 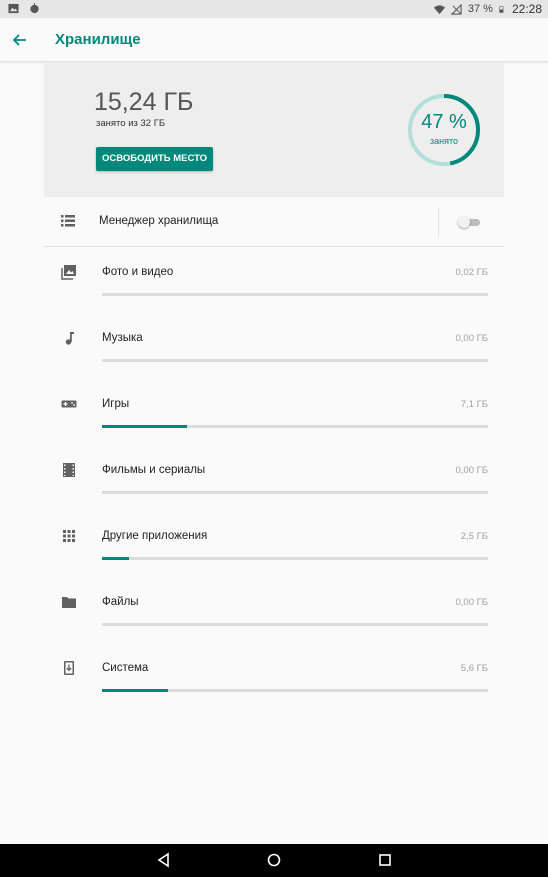 I want to click on category-other-apps: Другие приложения 2,5 ГБ, so click(x=274, y=547).